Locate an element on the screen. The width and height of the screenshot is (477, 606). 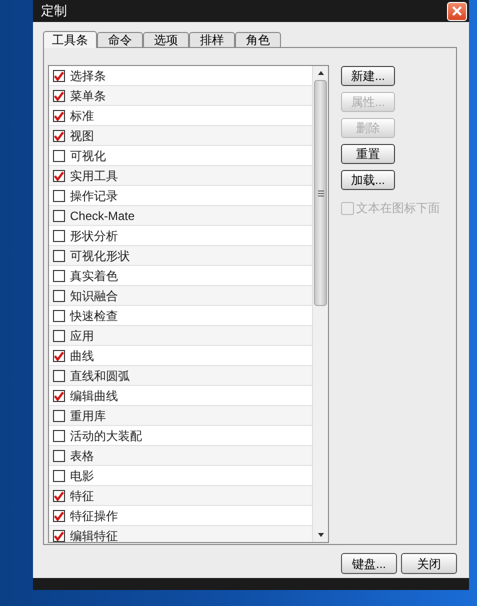
item-label: 视图 is located at coordinates (82, 136).